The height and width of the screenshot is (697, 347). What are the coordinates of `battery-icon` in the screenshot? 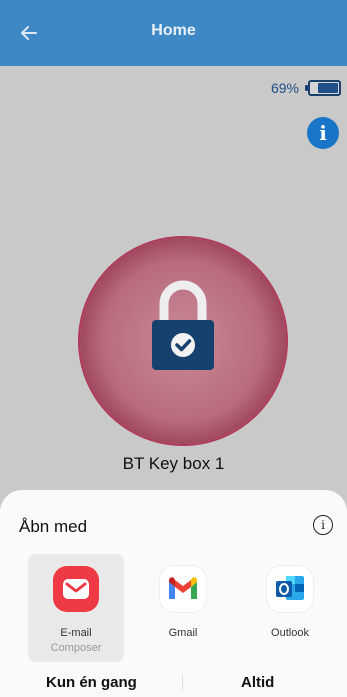 It's located at (323, 88).